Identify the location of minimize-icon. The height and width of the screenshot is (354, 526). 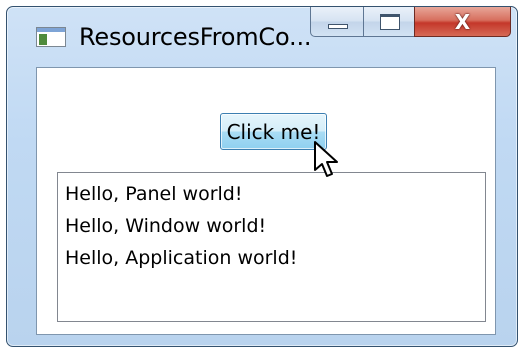
(338, 26).